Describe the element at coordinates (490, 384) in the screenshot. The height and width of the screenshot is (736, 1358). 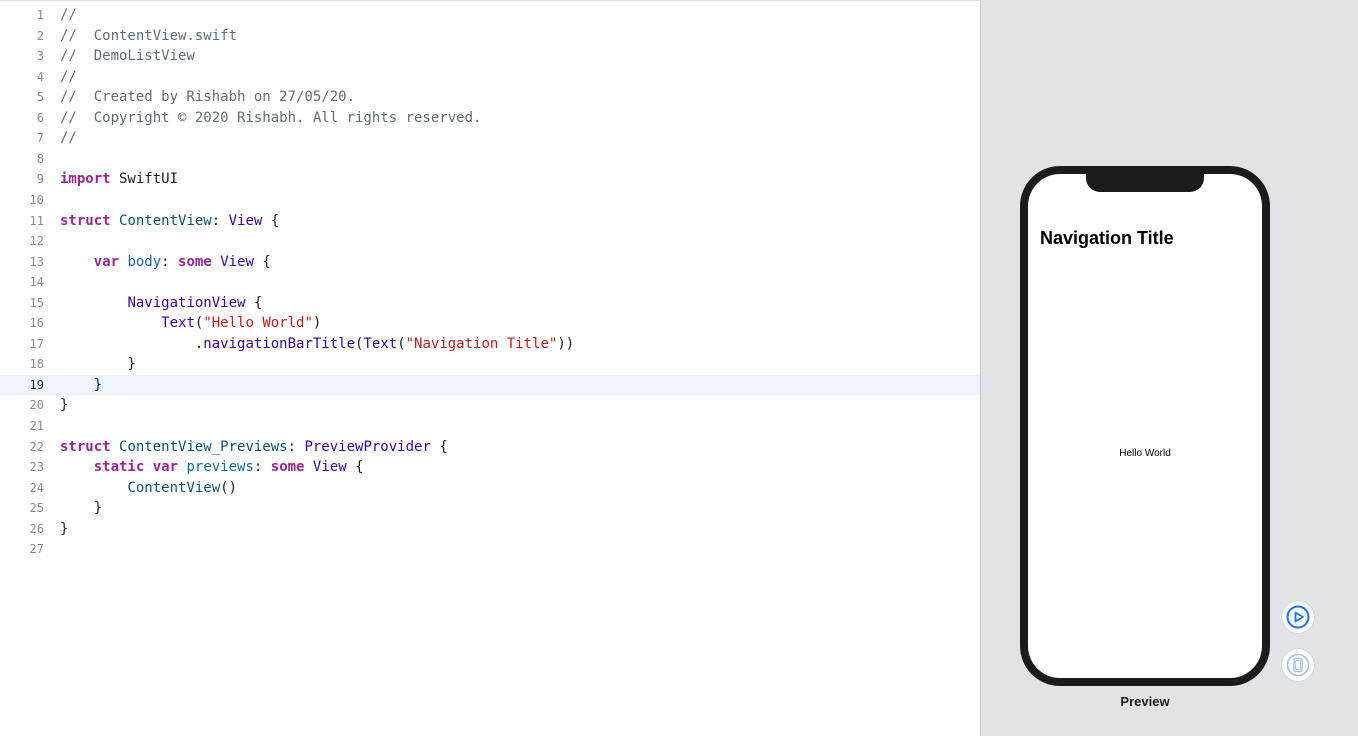
I see `code-line: 19 }` at that location.